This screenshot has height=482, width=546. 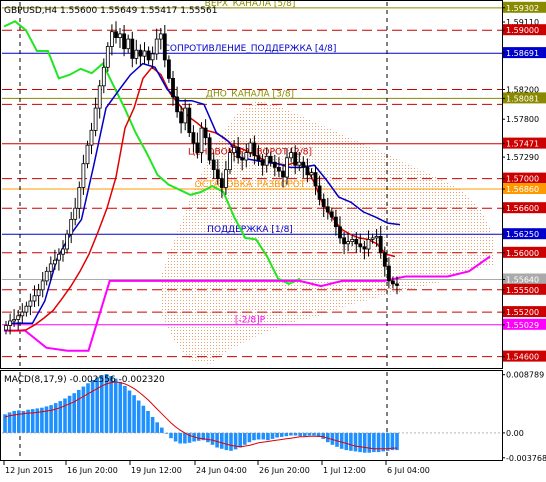 What do you see at coordinates (522, 189) in the screenshot?
I see `price-label: 1.56860` at bounding box center [522, 189].